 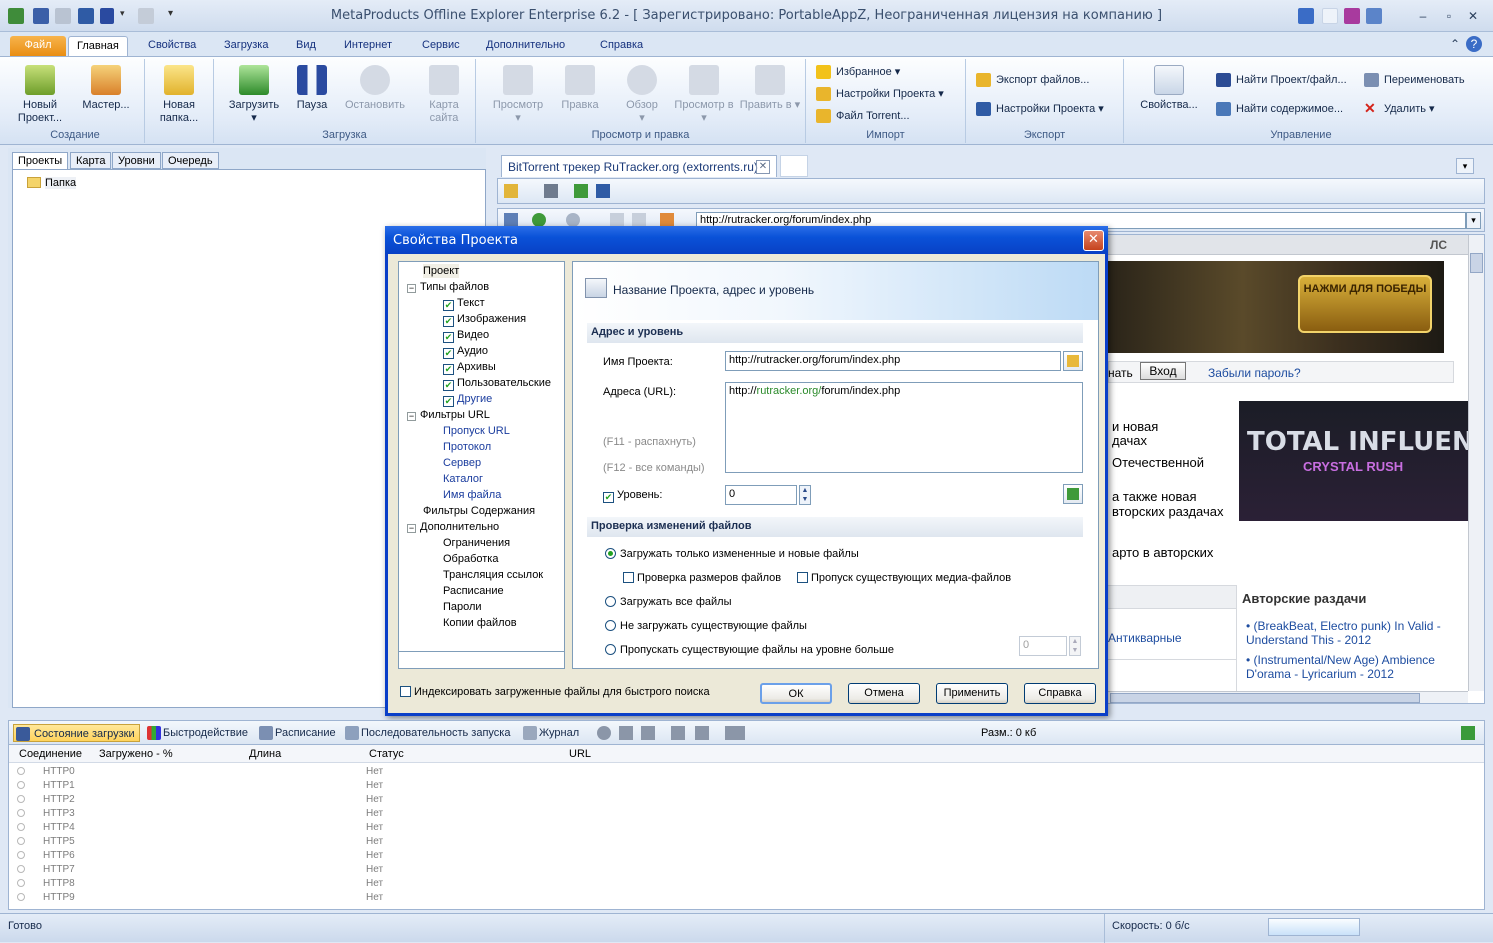 I want to click on tab-properties: Свойства, so click(x=172, y=46).